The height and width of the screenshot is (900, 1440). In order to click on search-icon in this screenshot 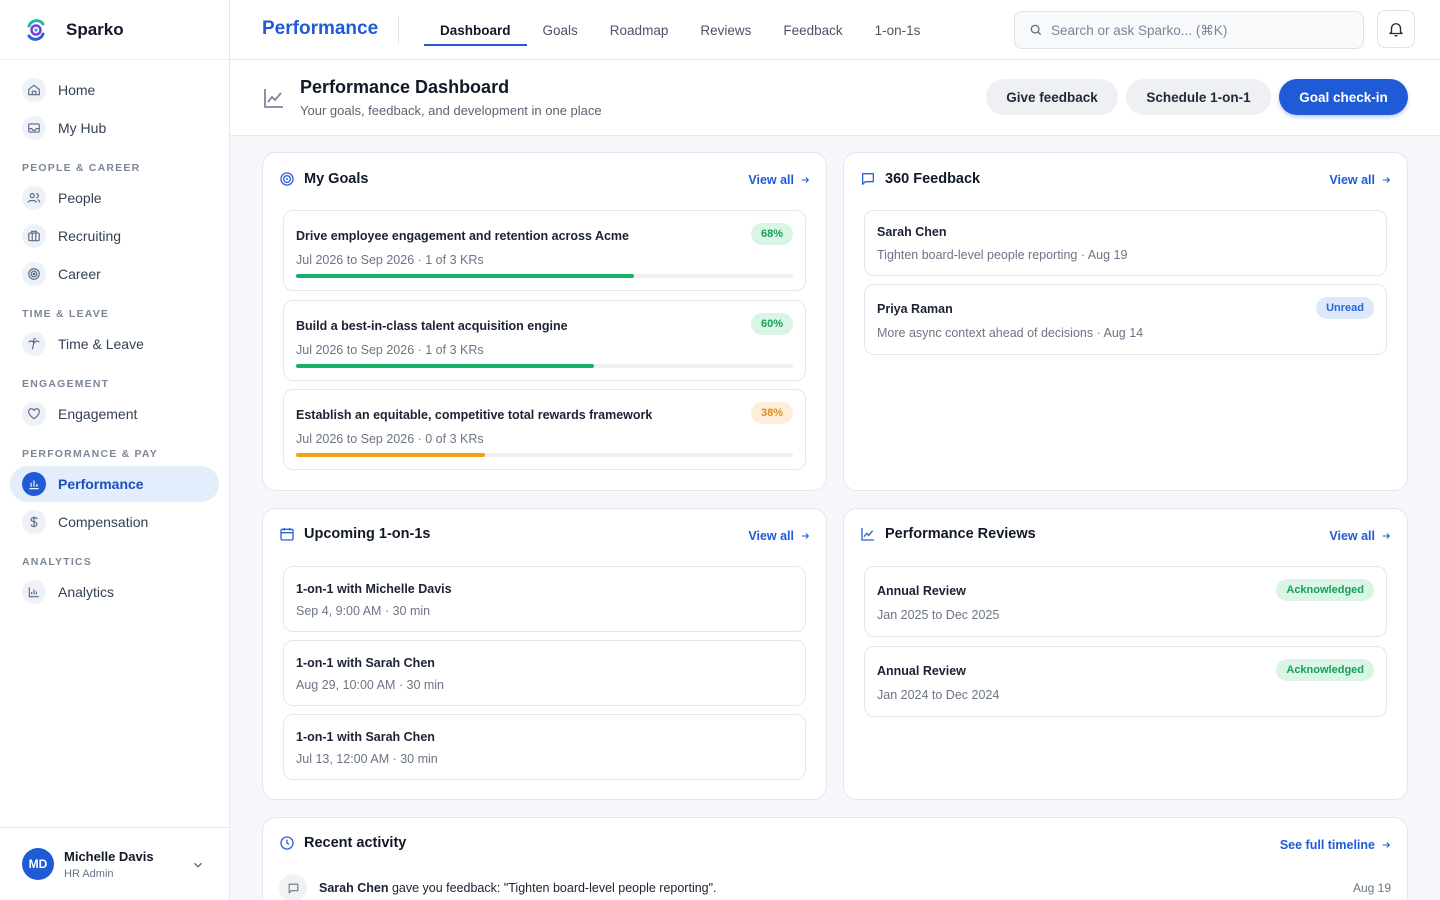, I will do `click(1036, 30)`.